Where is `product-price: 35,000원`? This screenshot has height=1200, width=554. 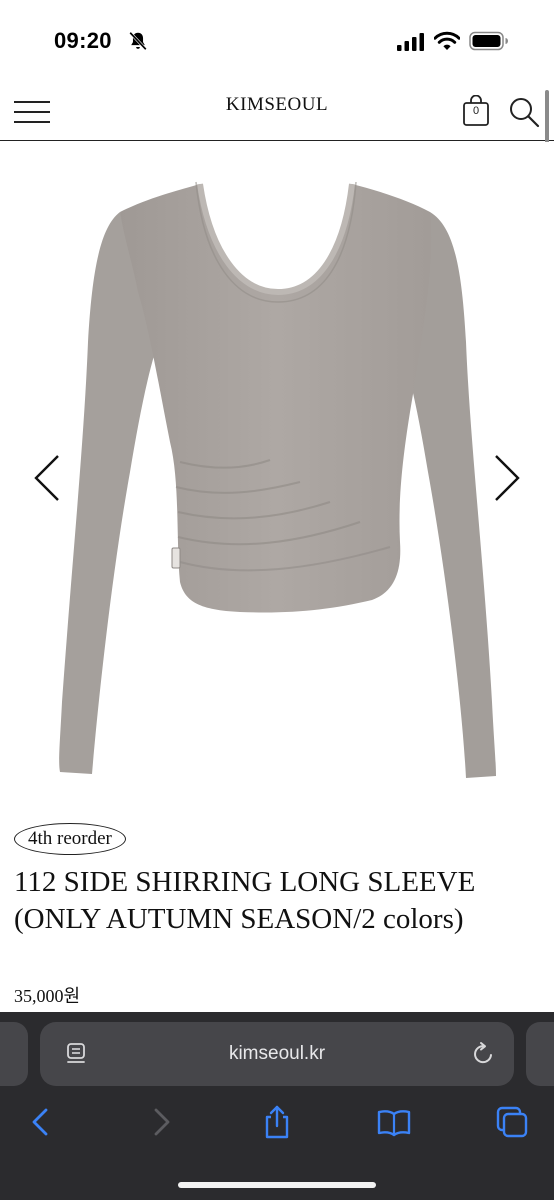 product-price: 35,000원 is located at coordinates (47, 996).